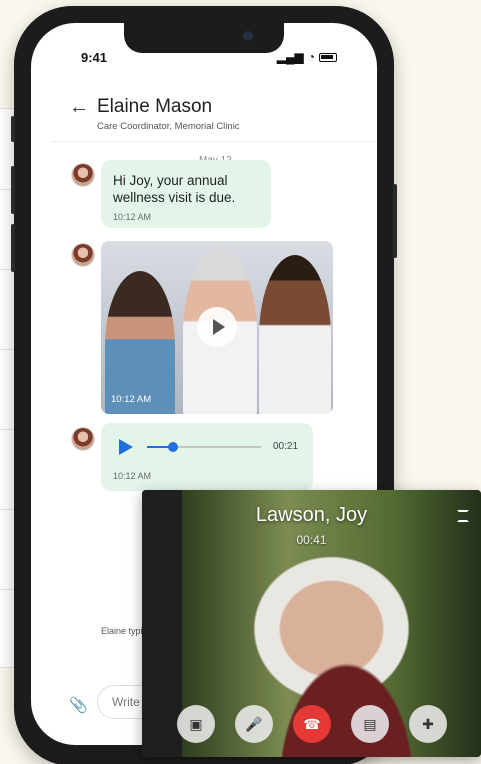 The width and height of the screenshot is (481, 764). Describe the element at coordinates (168, 126) in the screenshot. I see `contact-subtitle: Care Coordinator, Memorial Clinic` at that location.